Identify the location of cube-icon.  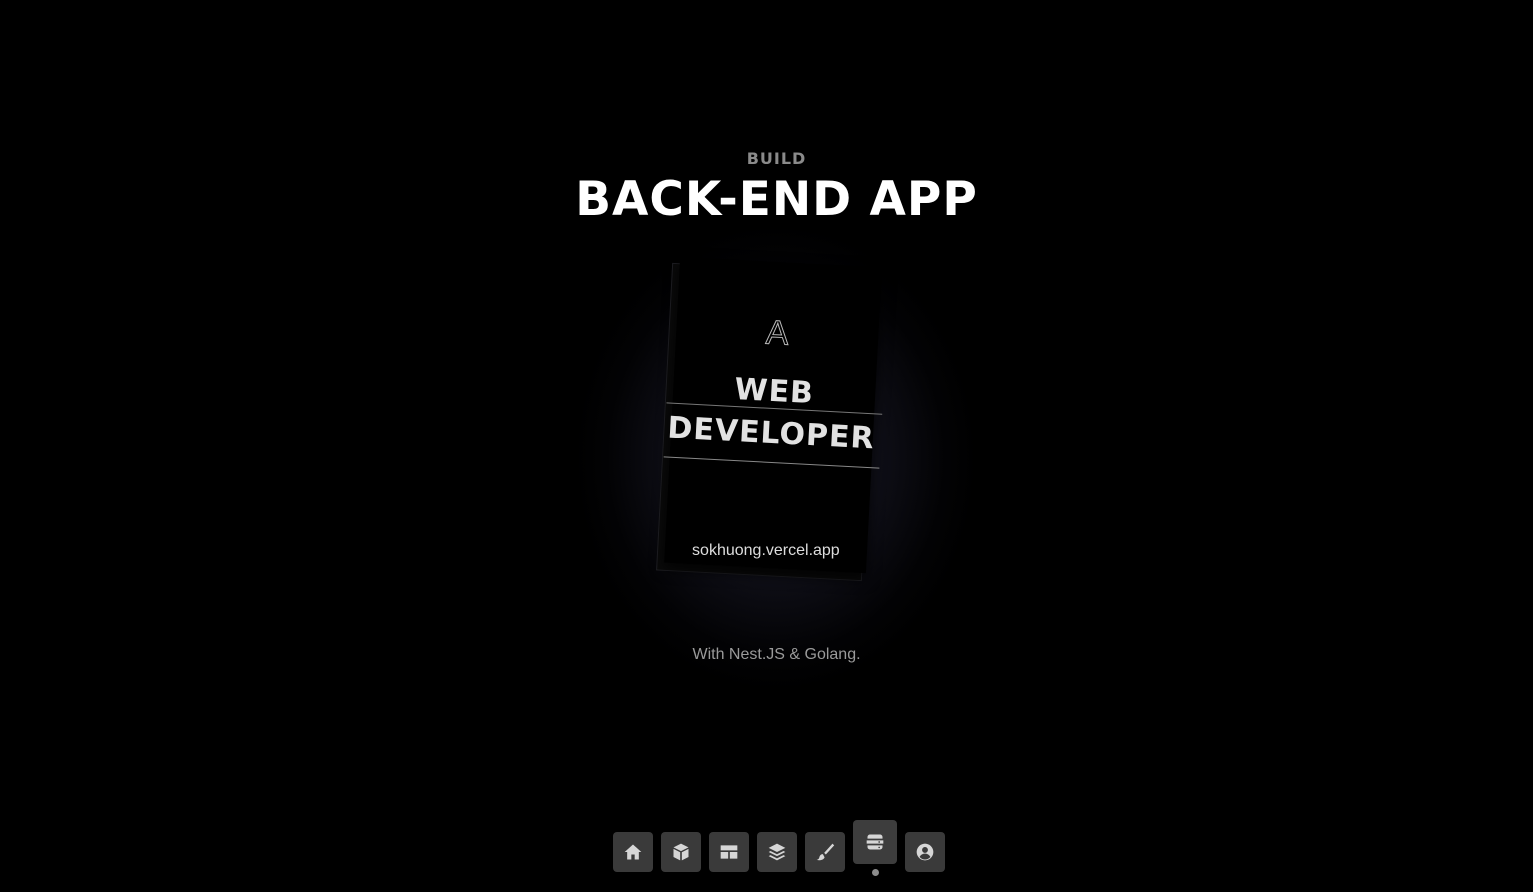
(681, 852).